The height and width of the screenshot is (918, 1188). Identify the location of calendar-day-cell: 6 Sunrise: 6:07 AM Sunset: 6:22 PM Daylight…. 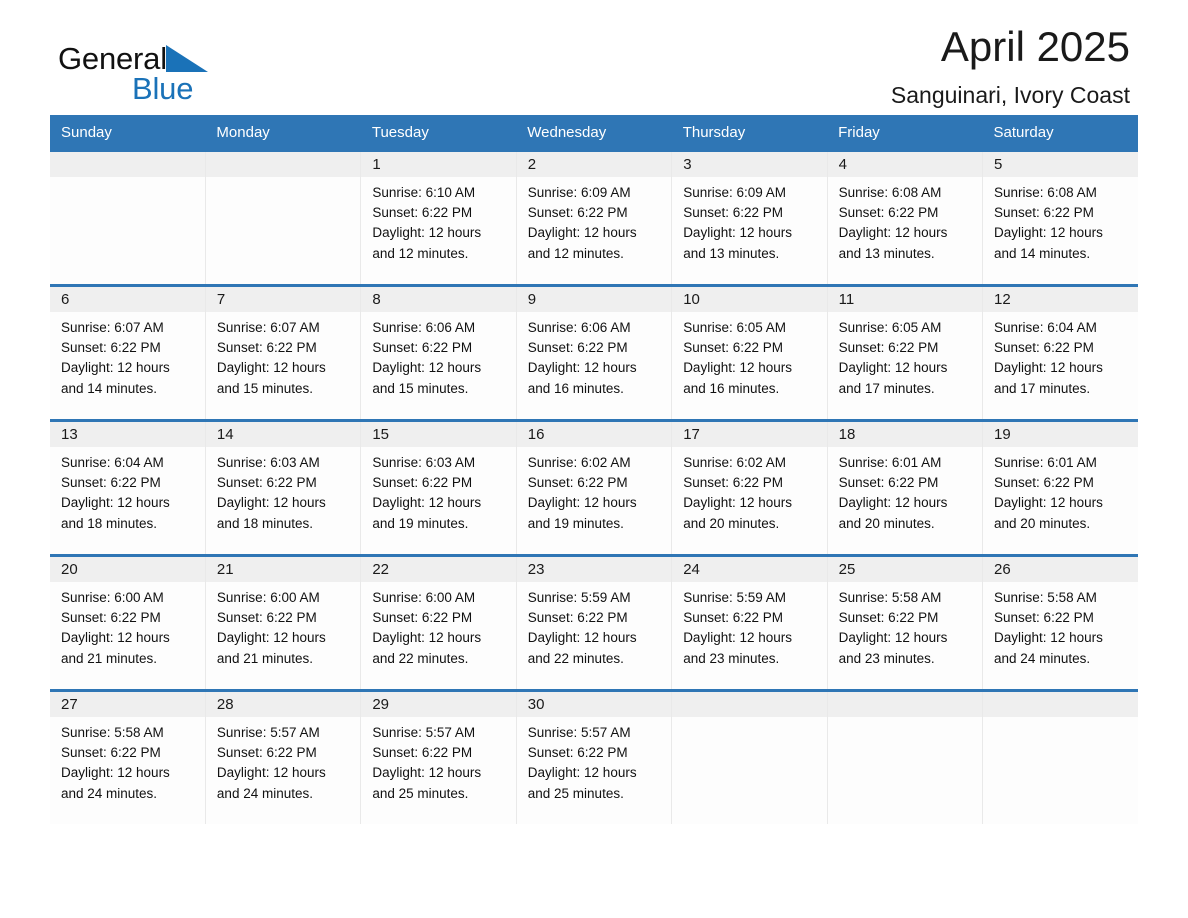
(128, 352).